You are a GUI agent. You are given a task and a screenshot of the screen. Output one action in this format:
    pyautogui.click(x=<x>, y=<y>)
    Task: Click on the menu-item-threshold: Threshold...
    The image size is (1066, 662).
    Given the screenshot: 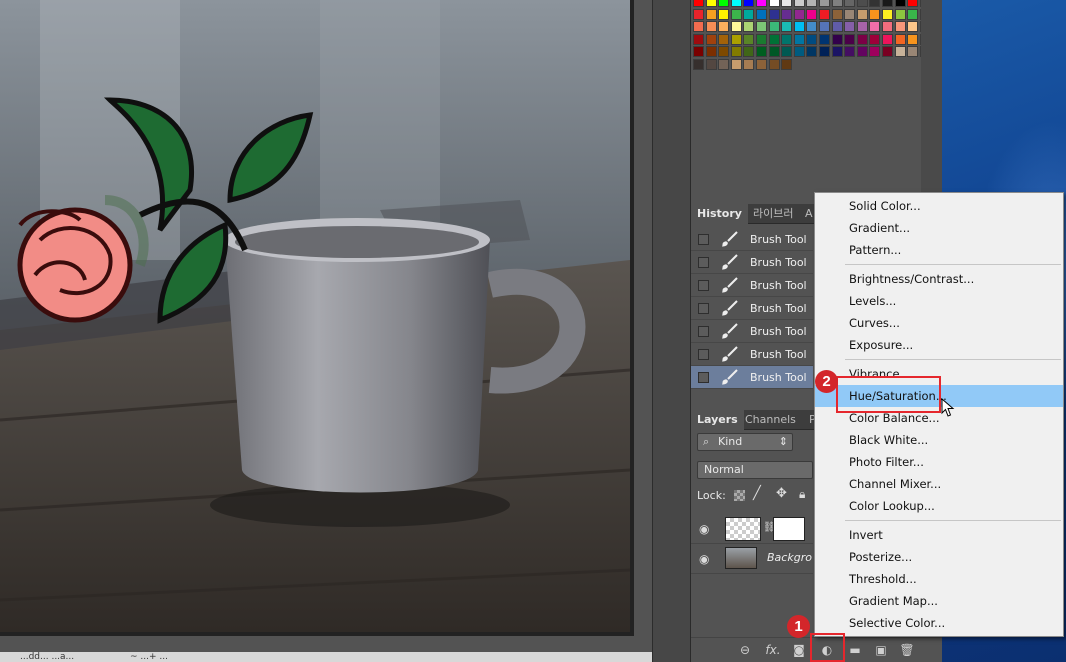 What is the action you would take?
    pyautogui.click(x=939, y=579)
    